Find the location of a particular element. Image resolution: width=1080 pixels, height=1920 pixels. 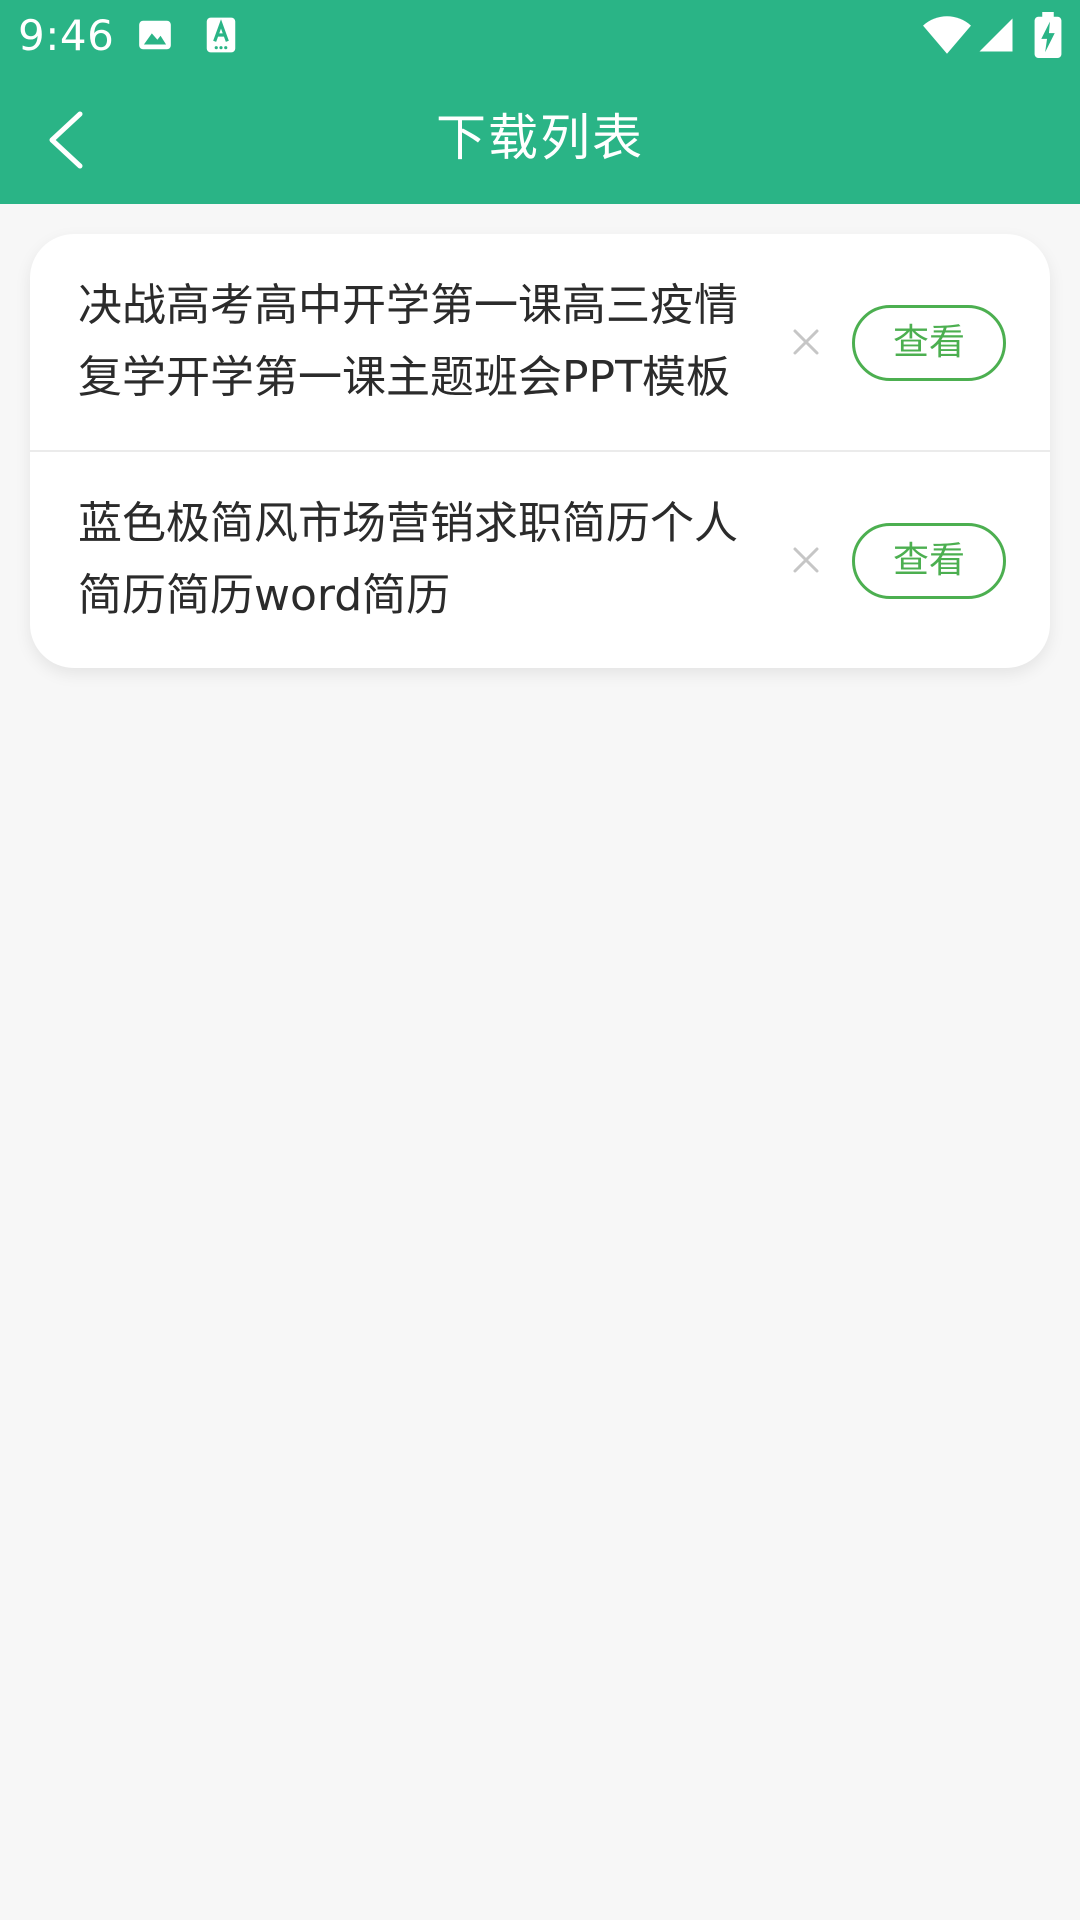

list-item: 决战高考高中开学第一课高三疫情复学开学第一课主题班会PPT模板 查看 is located at coordinates (540, 342).